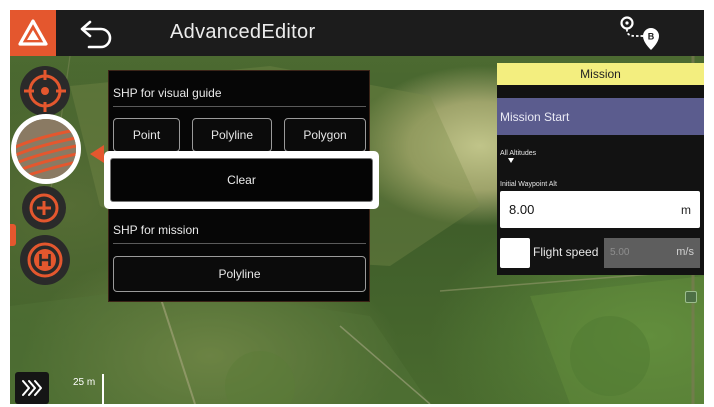 Image resolution: width=714 pixels, height=407 pixels. Describe the element at coordinates (620, 252) in the screenshot. I see `flight-speed-value: 5.00` at that location.